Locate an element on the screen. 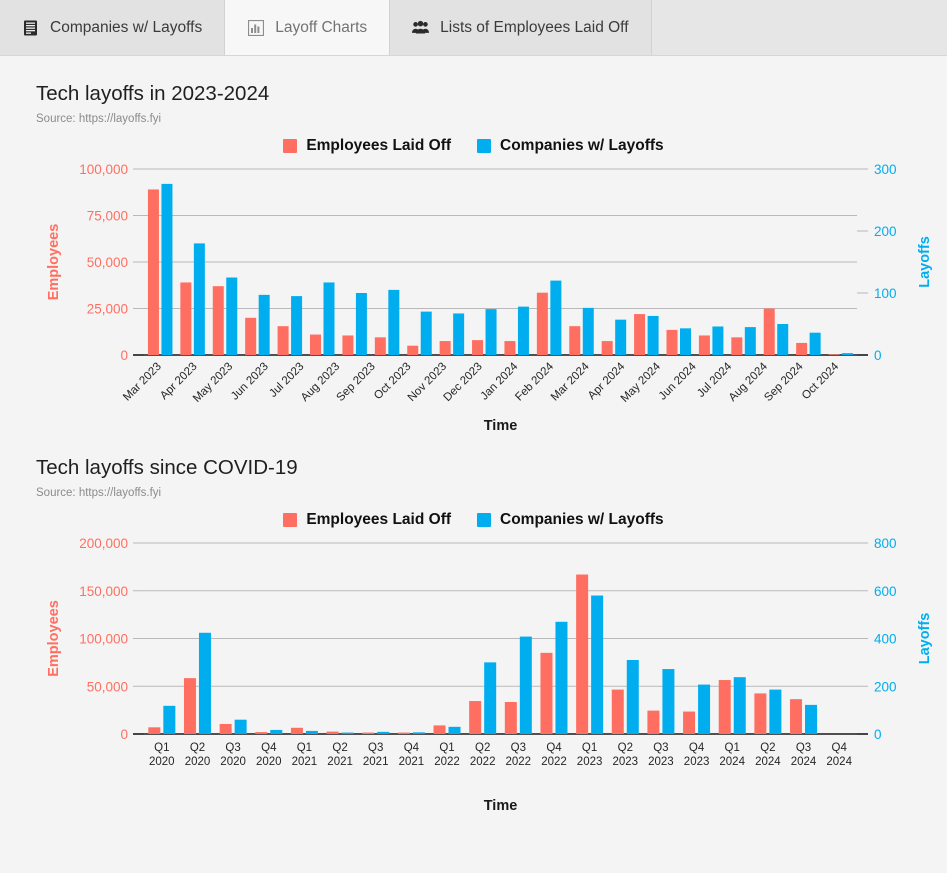  tab-lists-of-employees-laid-off: Lists of Employees Laid Off is located at coordinates (521, 27).